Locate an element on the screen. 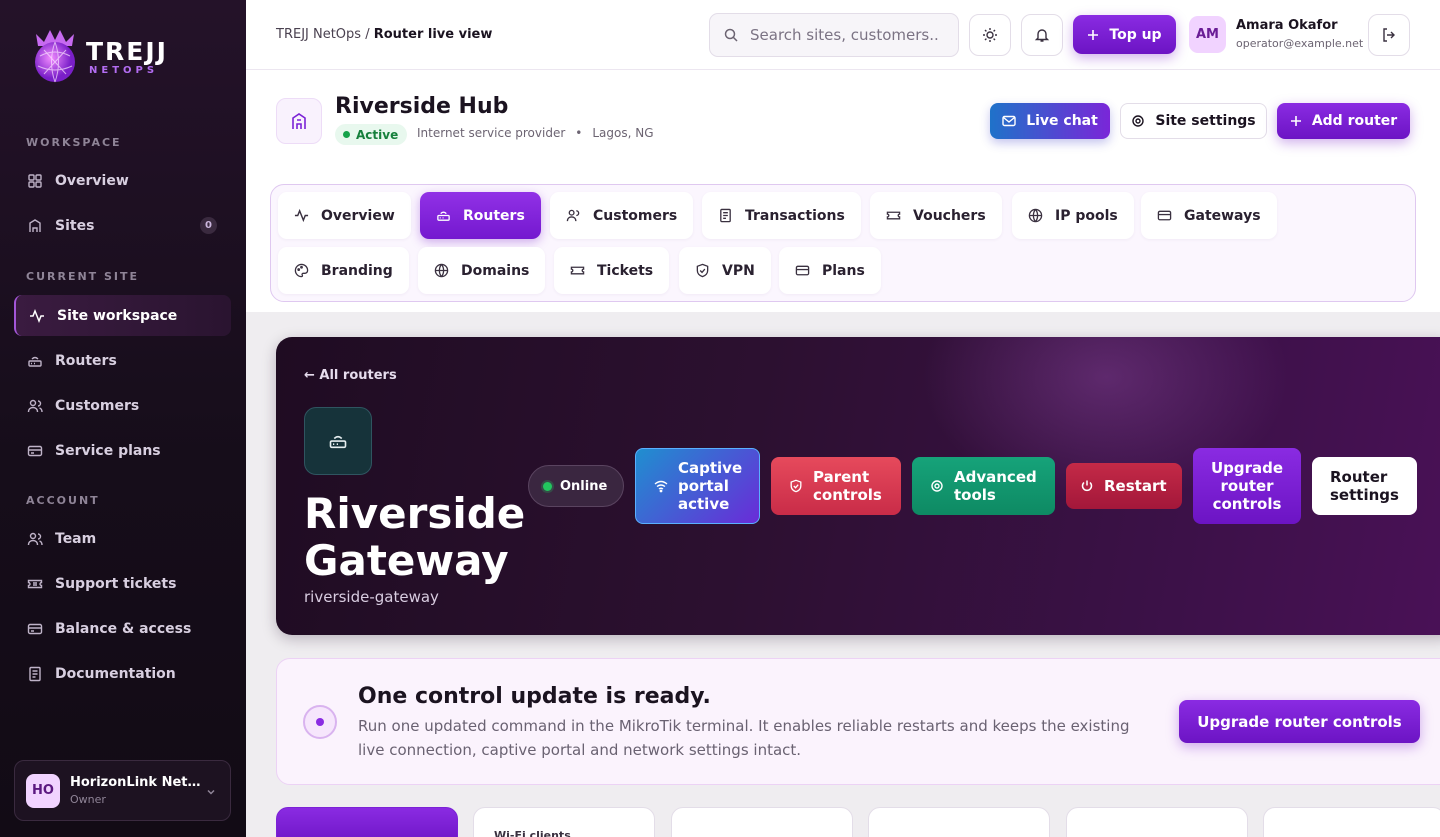 This screenshot has width=1440, height=837. wallet-icon is located at coordinates (35, 628).